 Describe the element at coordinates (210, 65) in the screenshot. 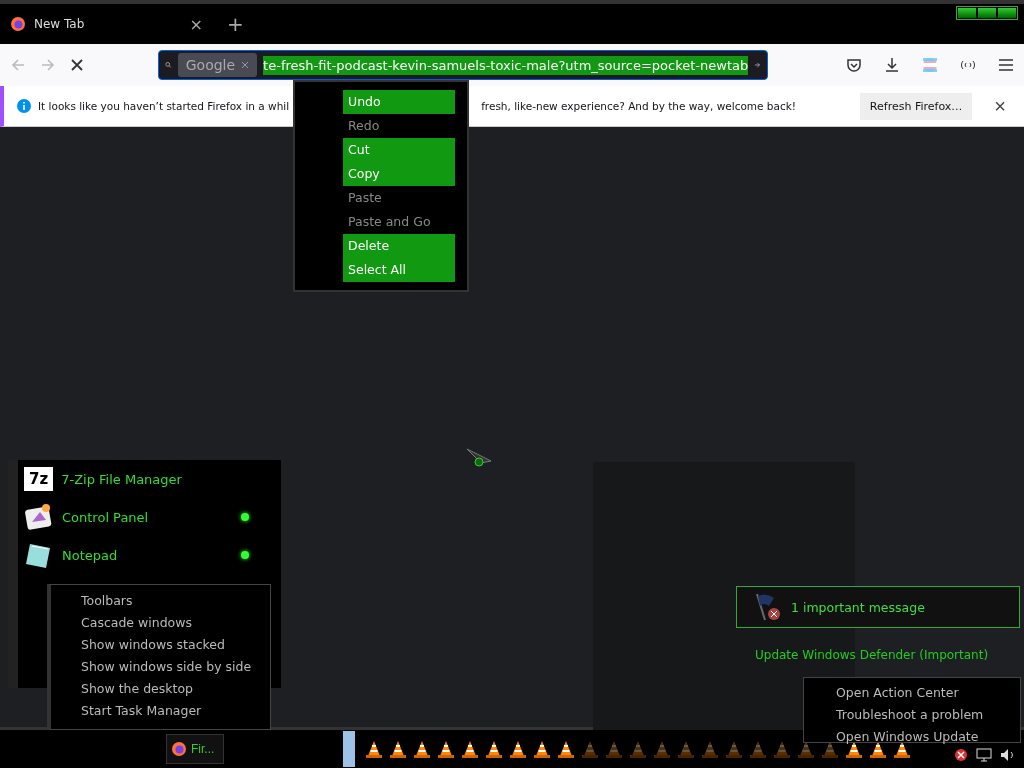

I see `search-engine-label: Google` at that location.